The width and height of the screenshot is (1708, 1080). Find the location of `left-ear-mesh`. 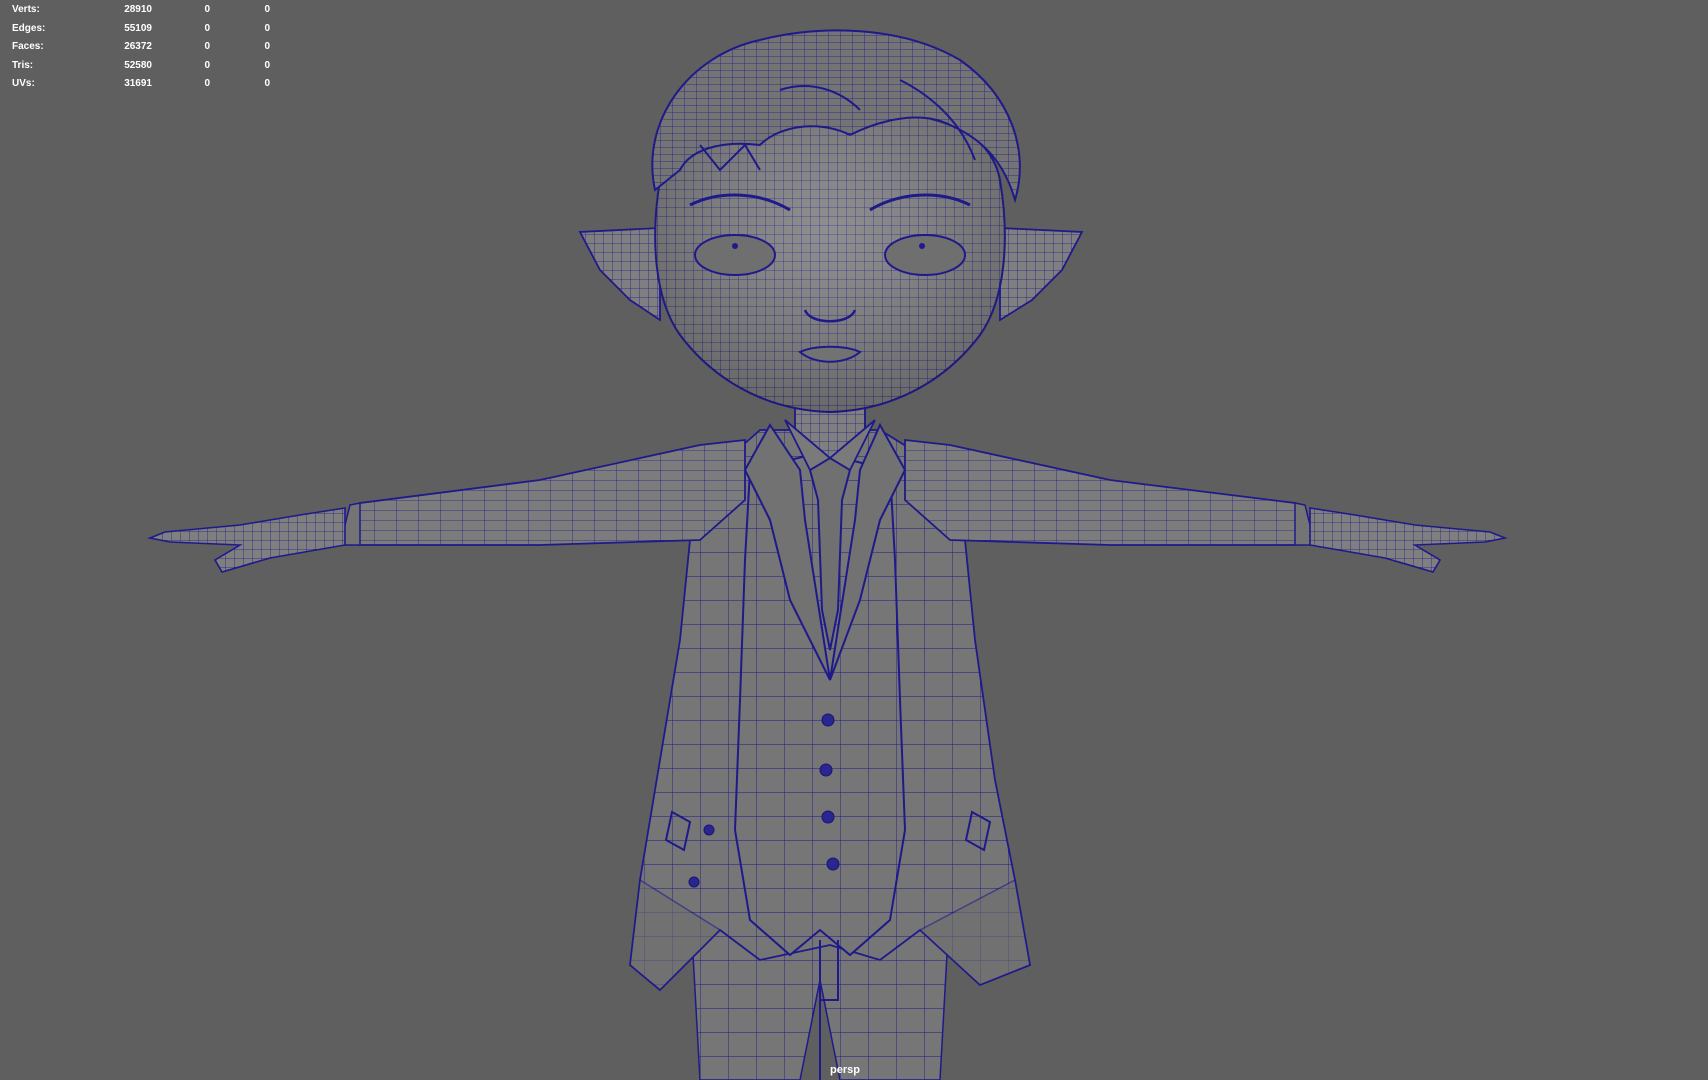

left-ear-mesh is located at coordinates (619, 274).